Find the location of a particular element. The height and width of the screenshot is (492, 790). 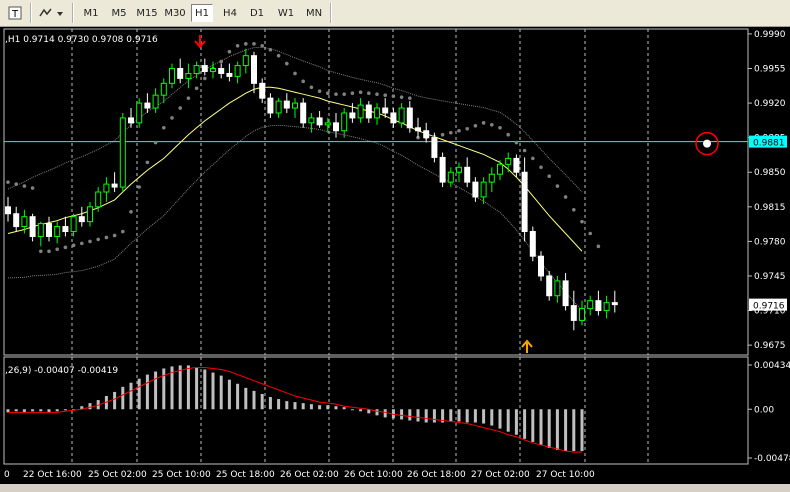

timeframe-button-m5: M5 is located at coordinates (119, 13).